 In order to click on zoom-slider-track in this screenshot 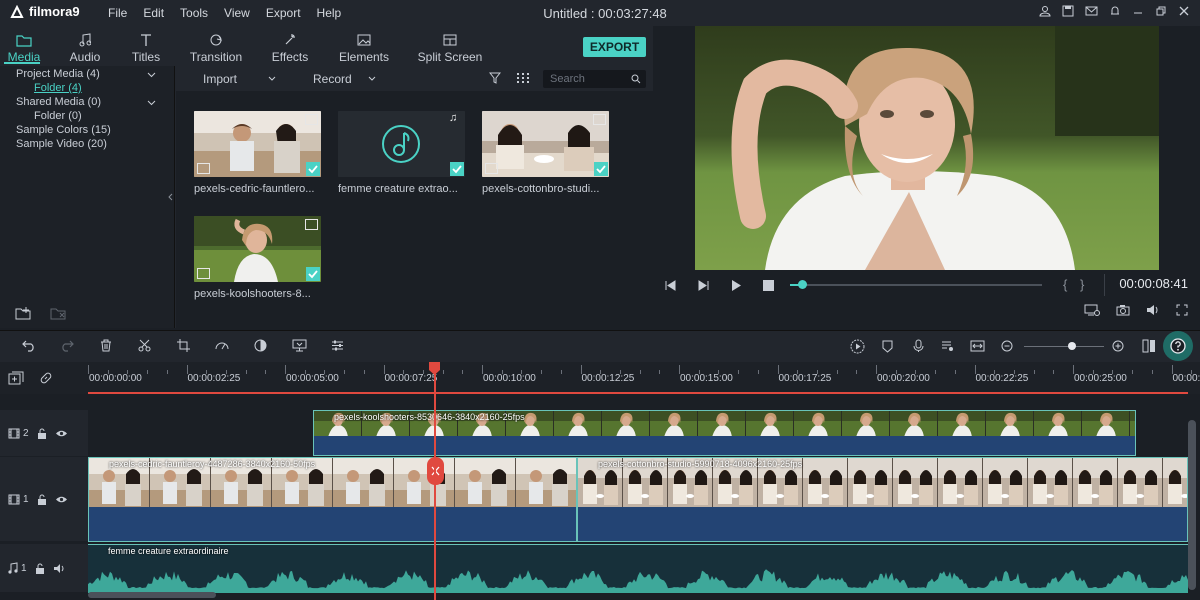, I will do `click(1064, 346)`.